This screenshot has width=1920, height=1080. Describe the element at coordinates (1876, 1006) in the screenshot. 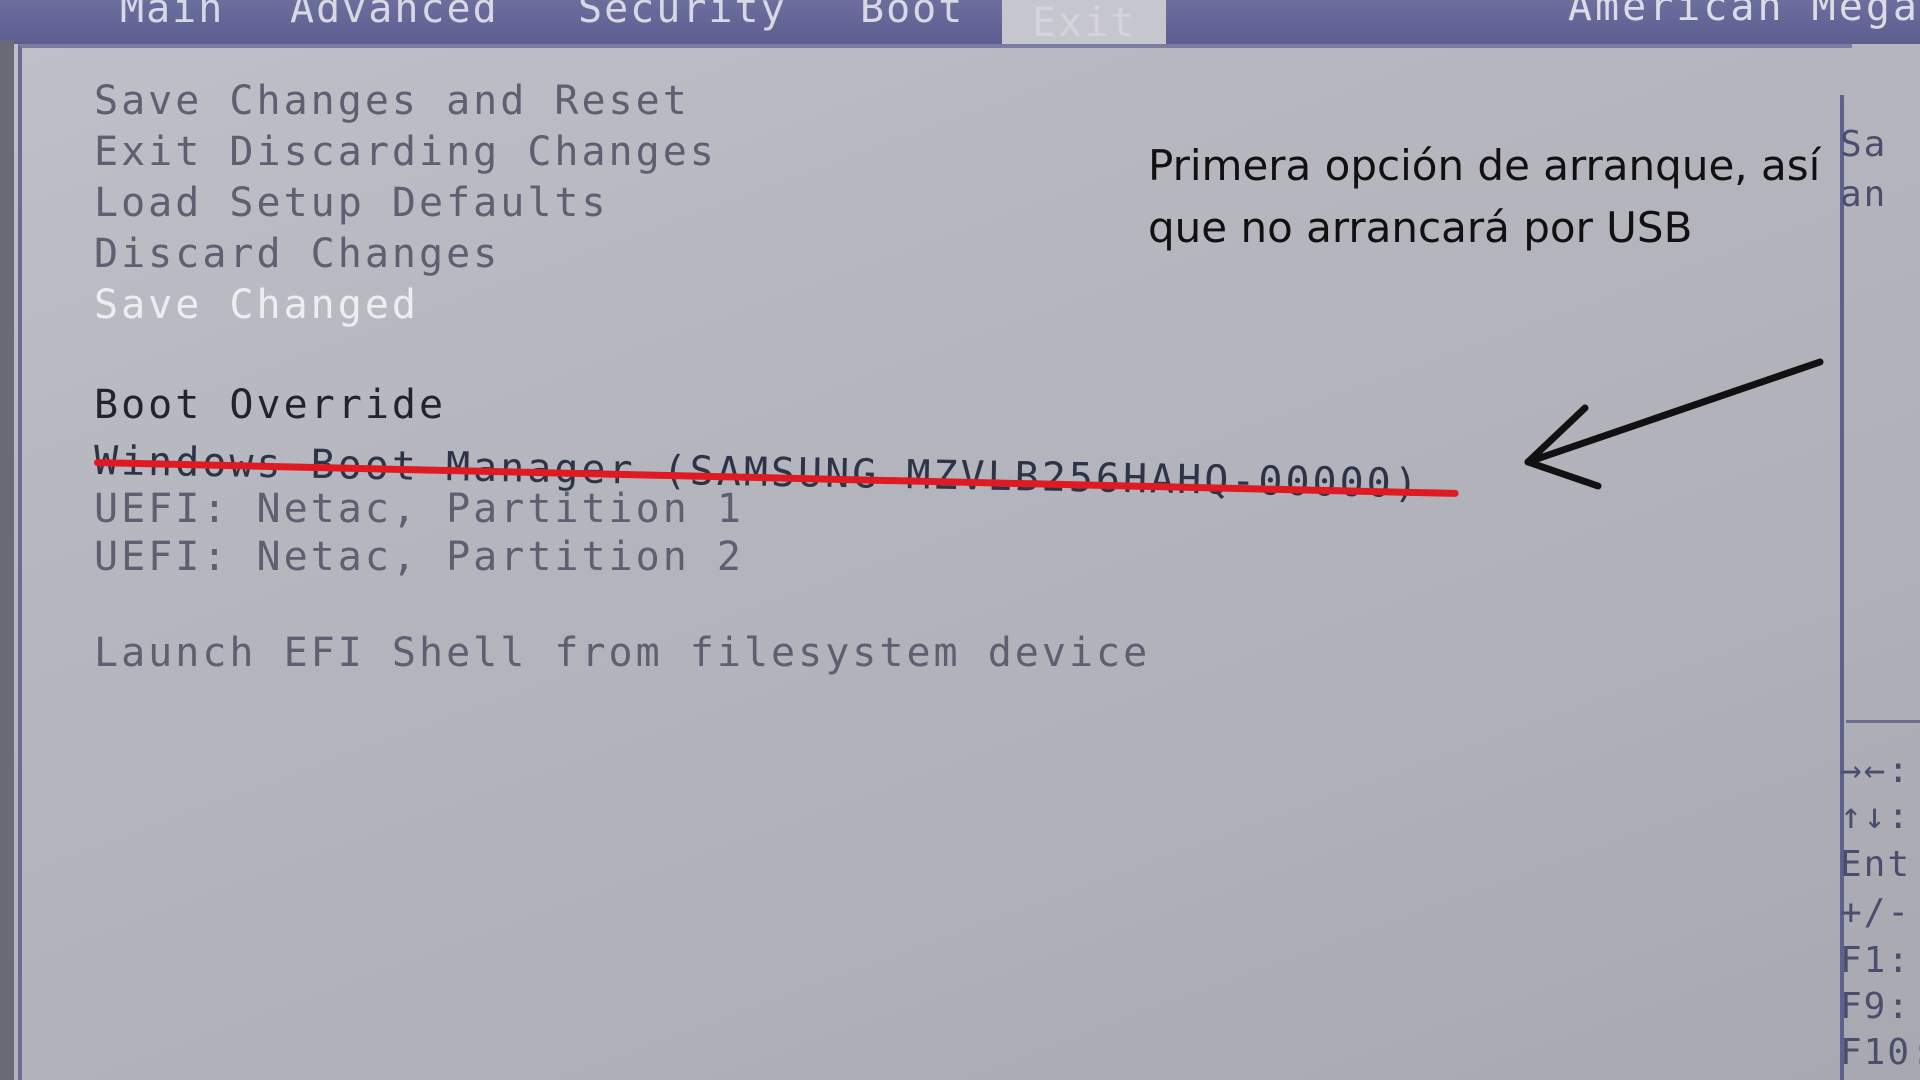

I see `help-key-f9: F9:` at that location.